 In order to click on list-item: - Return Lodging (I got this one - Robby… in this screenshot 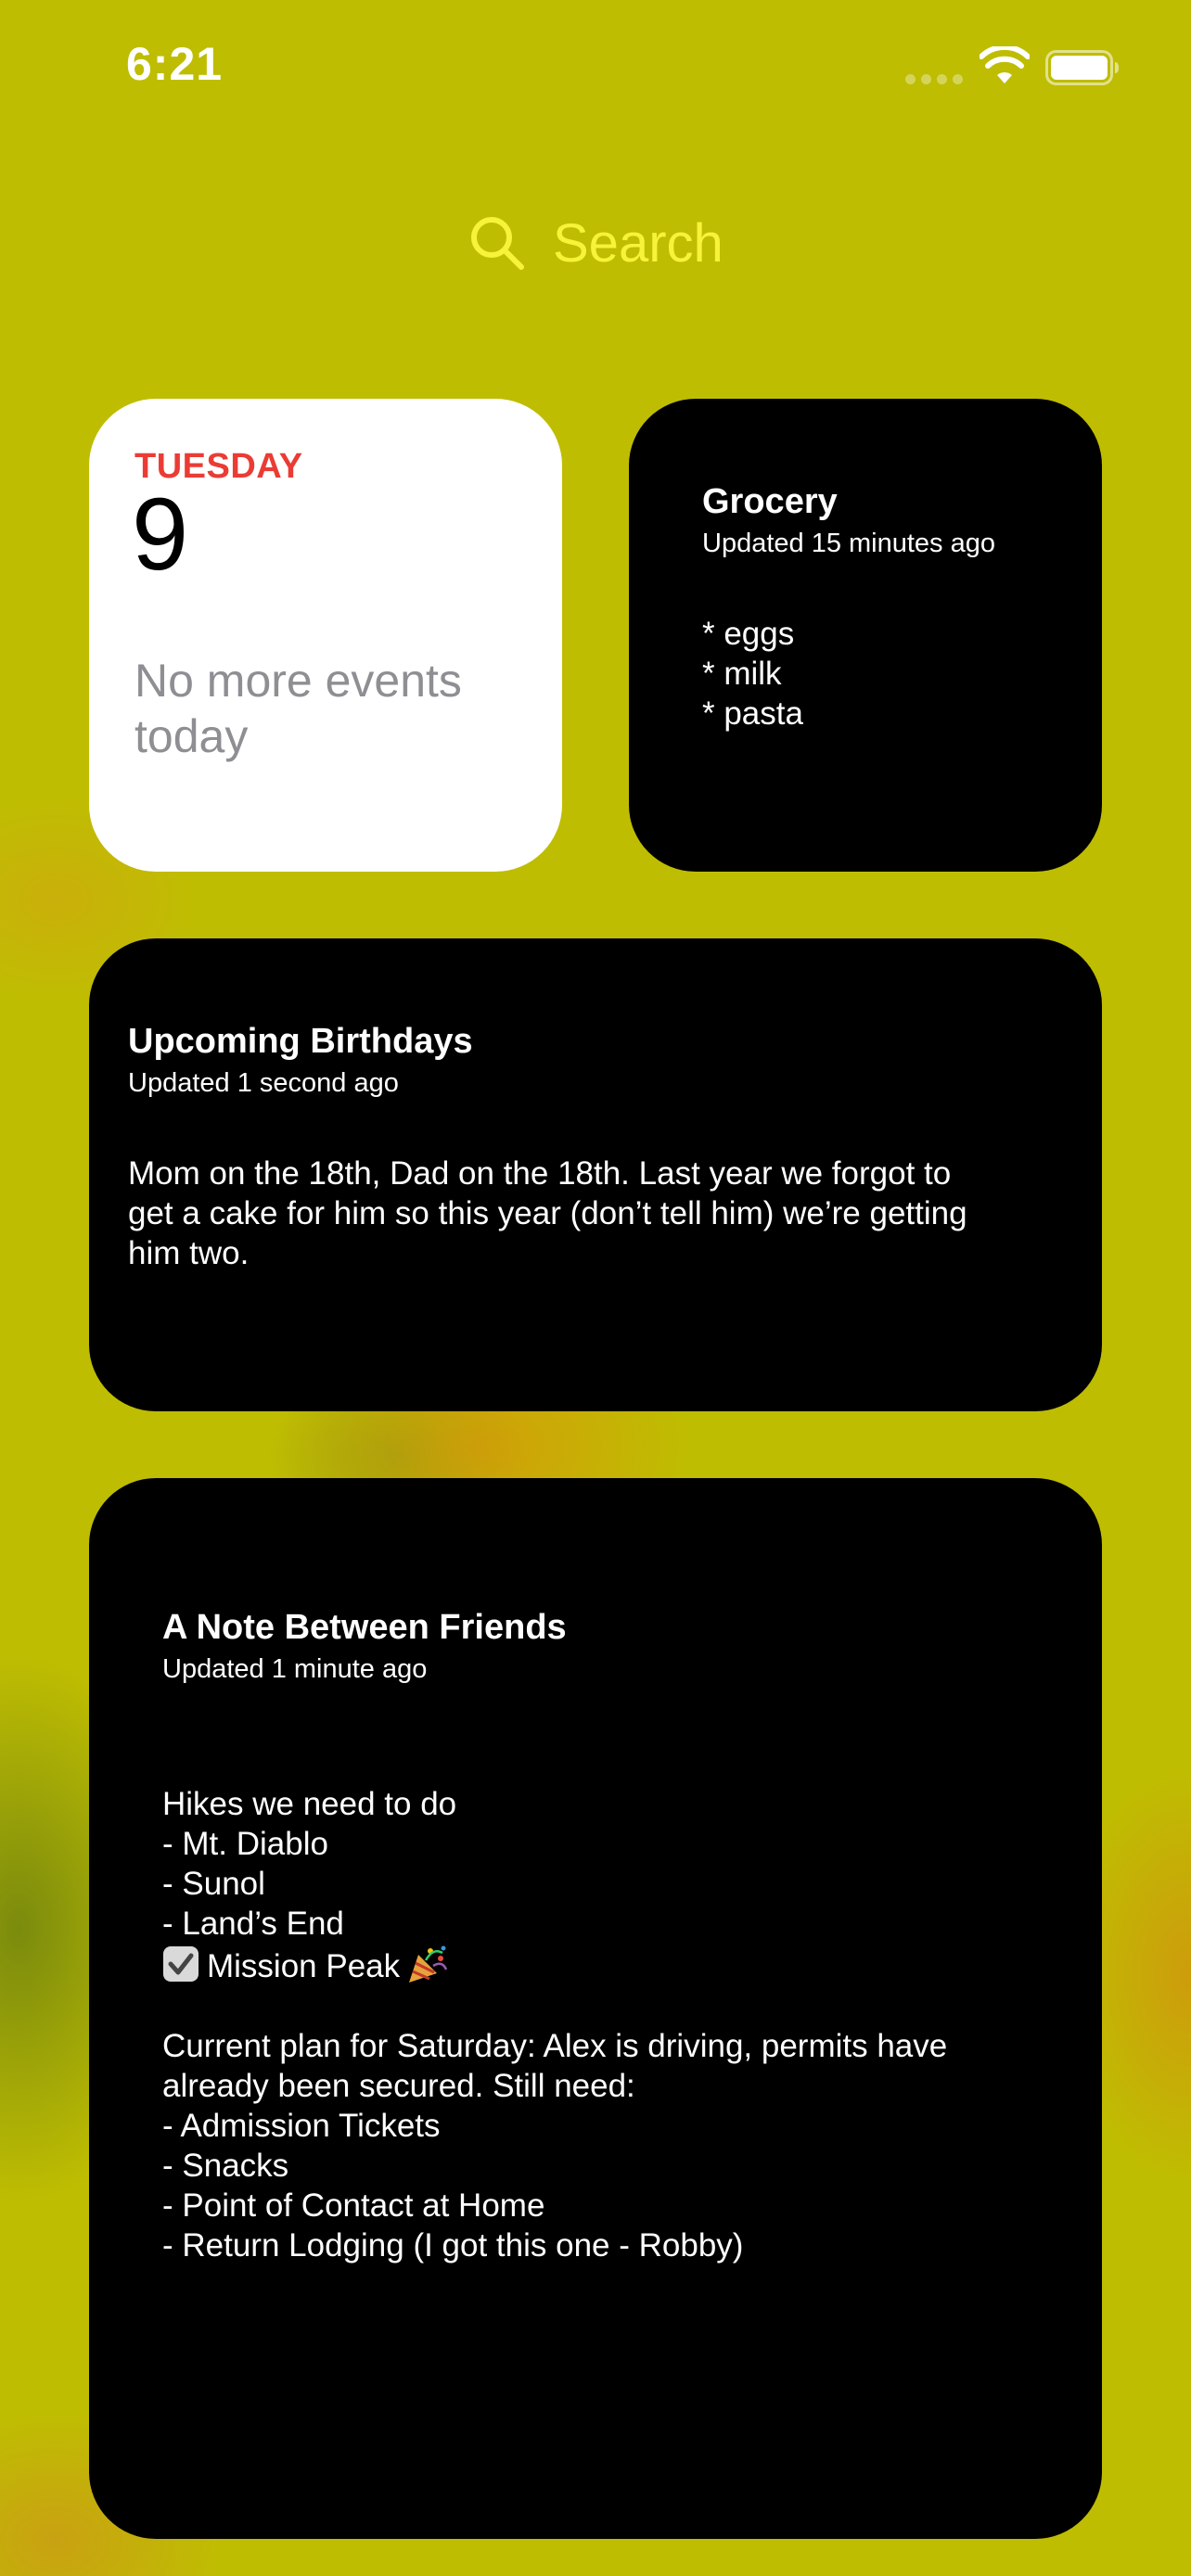, I will do `click(453, 2245)`.